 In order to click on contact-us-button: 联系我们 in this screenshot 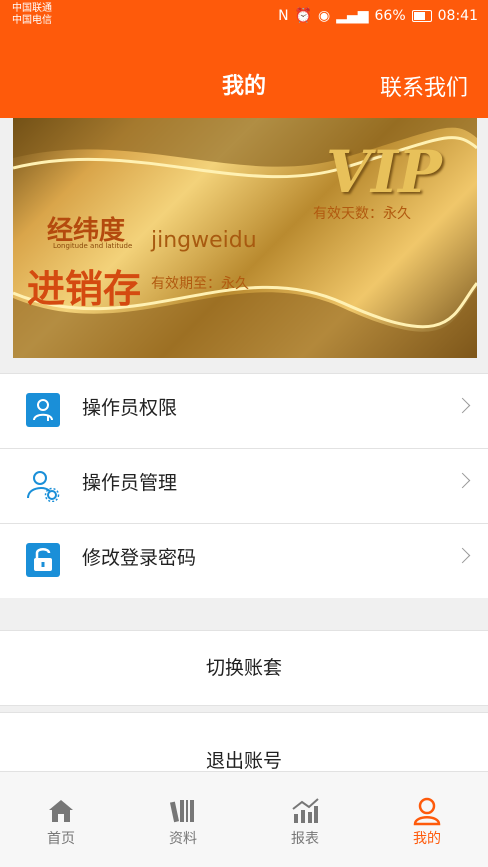, I will do `click(424, 86)`.